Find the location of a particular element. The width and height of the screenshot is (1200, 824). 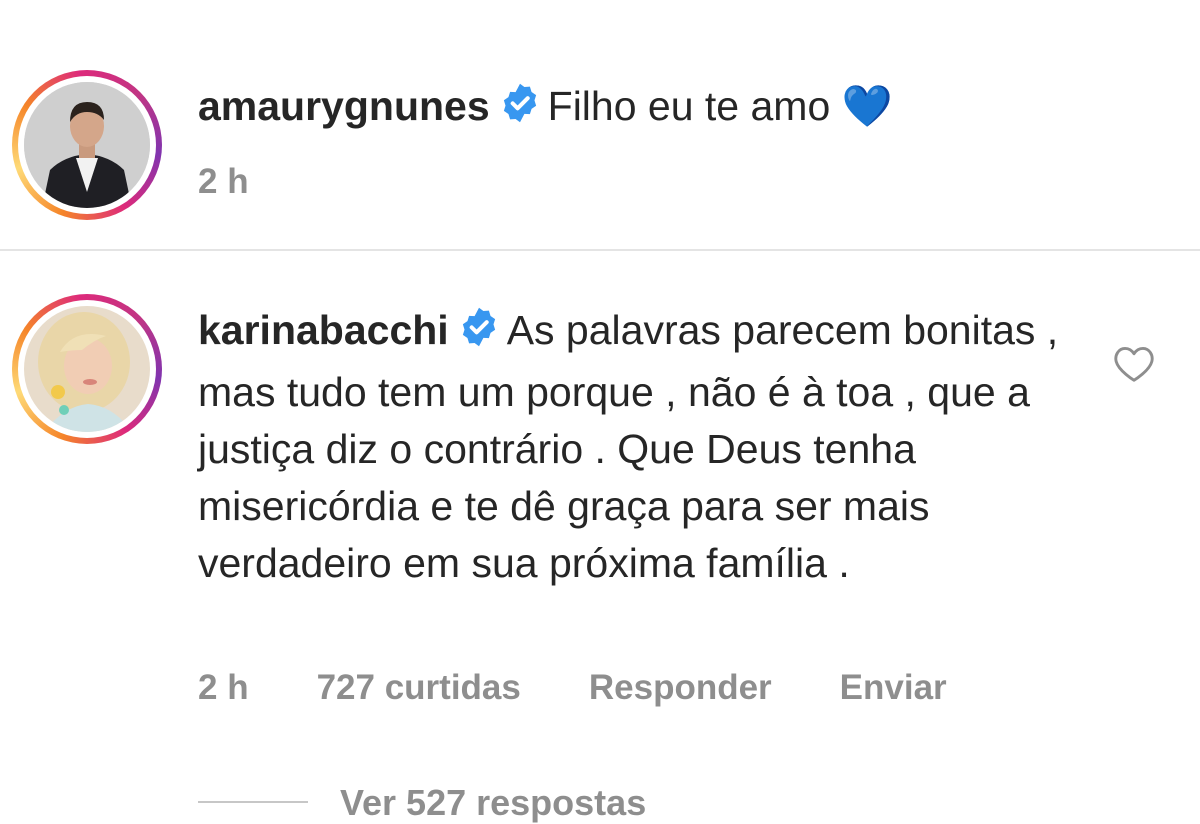

comment-text: Filho eu te amo is located at coordinates (689, 106).